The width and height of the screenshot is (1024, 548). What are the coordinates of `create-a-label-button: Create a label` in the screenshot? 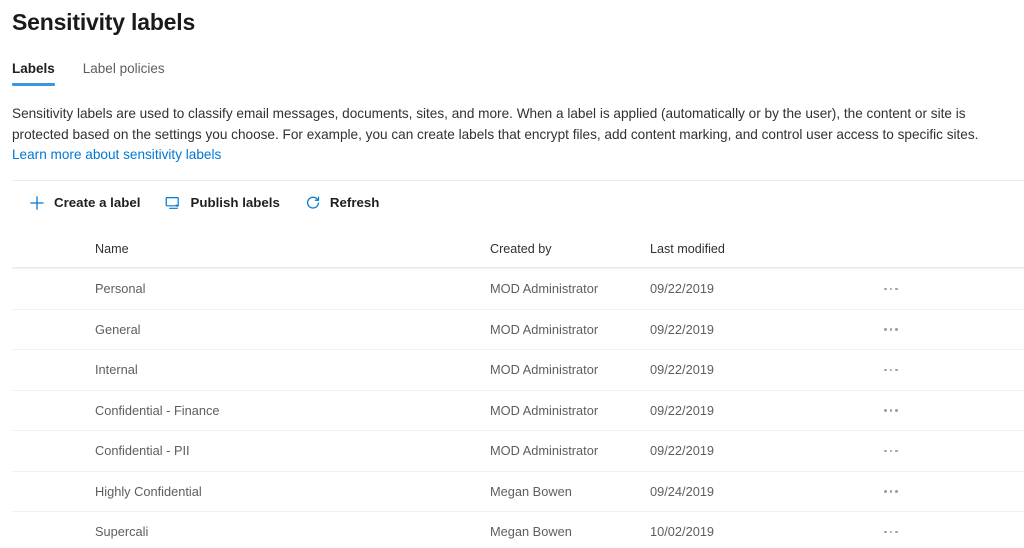 It's located at (89, 203).